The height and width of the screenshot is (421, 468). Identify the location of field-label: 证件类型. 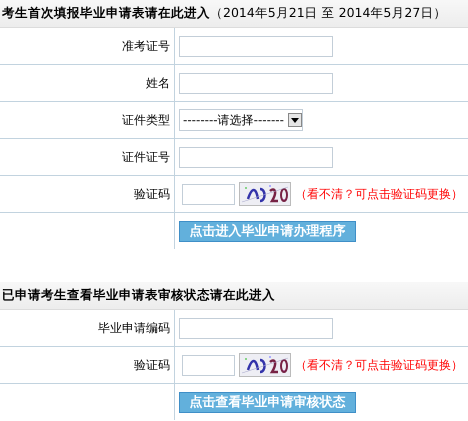
(146, 120).